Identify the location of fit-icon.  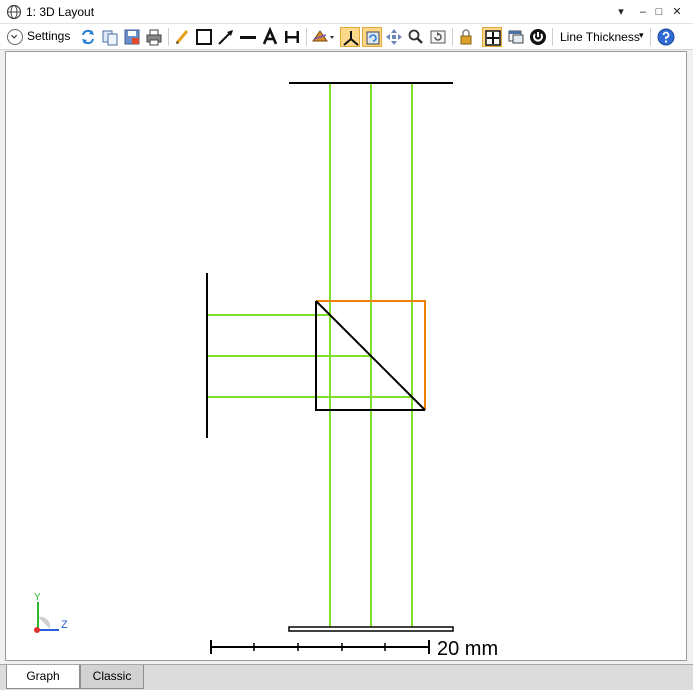
(492, 37).